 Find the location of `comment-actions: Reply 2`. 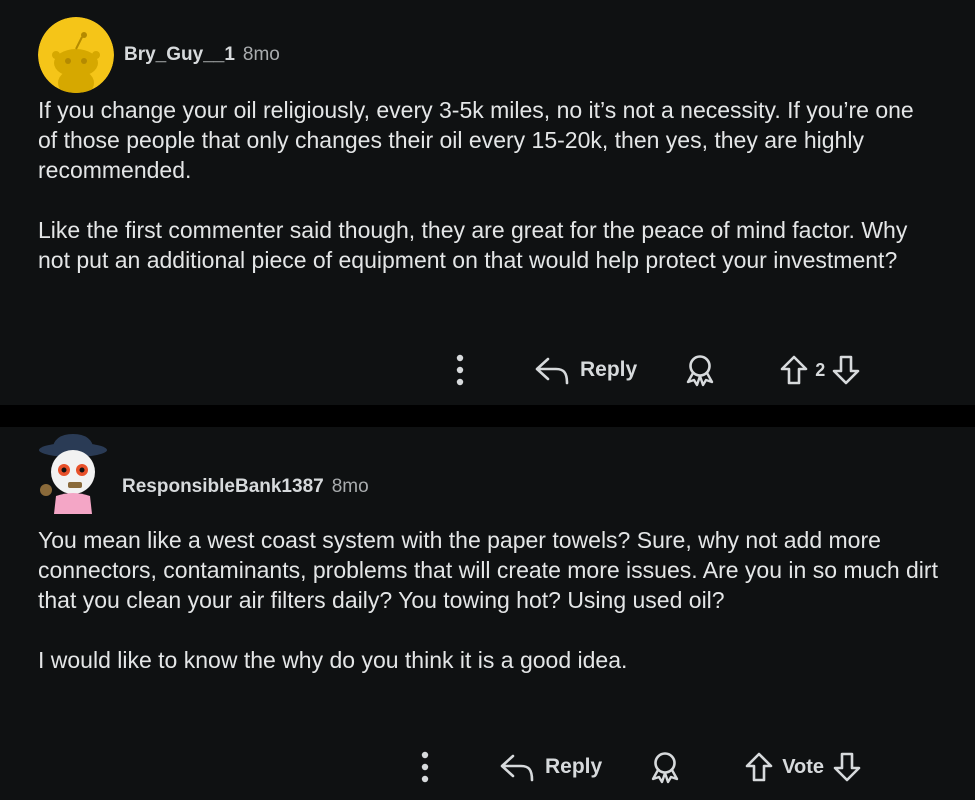

comment-actions: Reply 2 is located at coordinates (650, 370).